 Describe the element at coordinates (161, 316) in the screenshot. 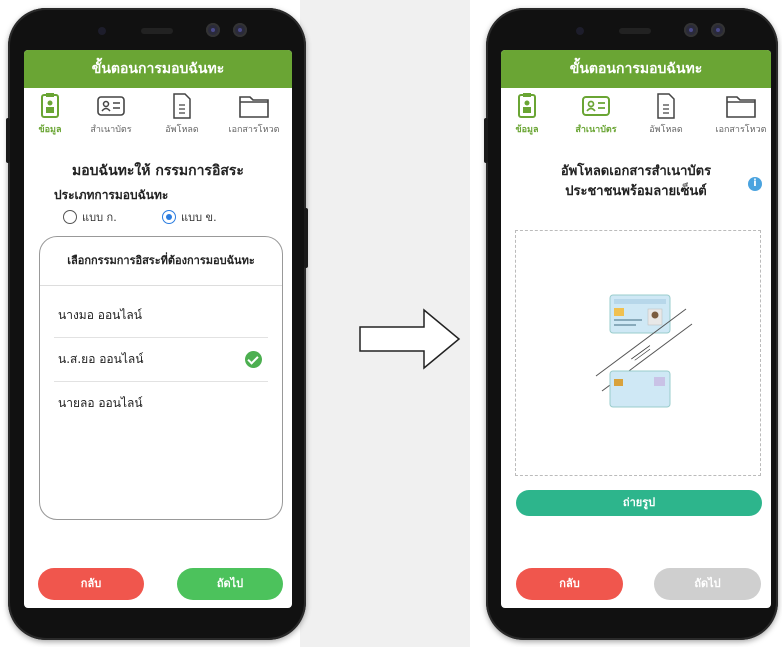

I see `director-row: นางมอ ออนไลน์` at that location.